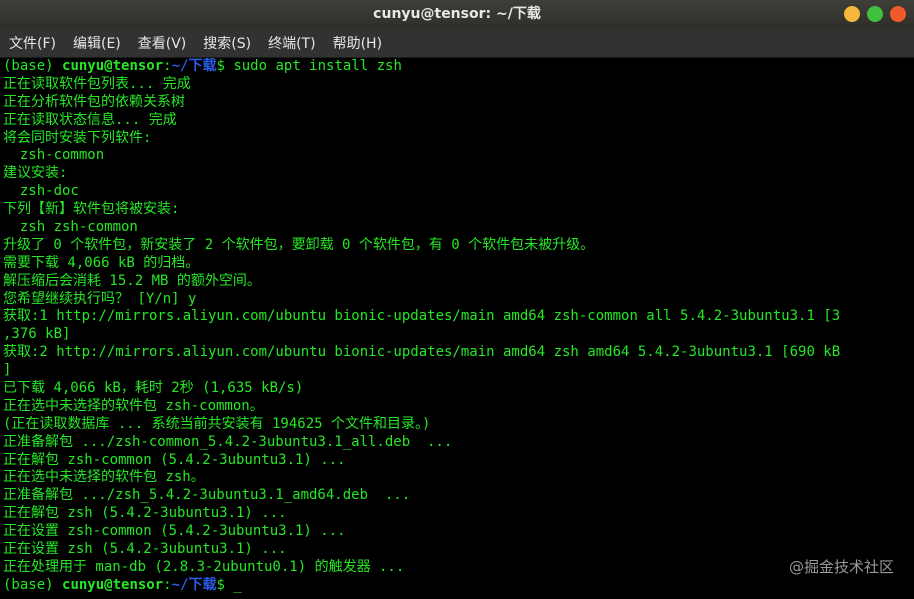 This screenshot has height=599, width=914. Describe the element at coordinates (97, 83) in the screenshot. I see `output-line: 正在读取软件包列表... 完成` at that location.